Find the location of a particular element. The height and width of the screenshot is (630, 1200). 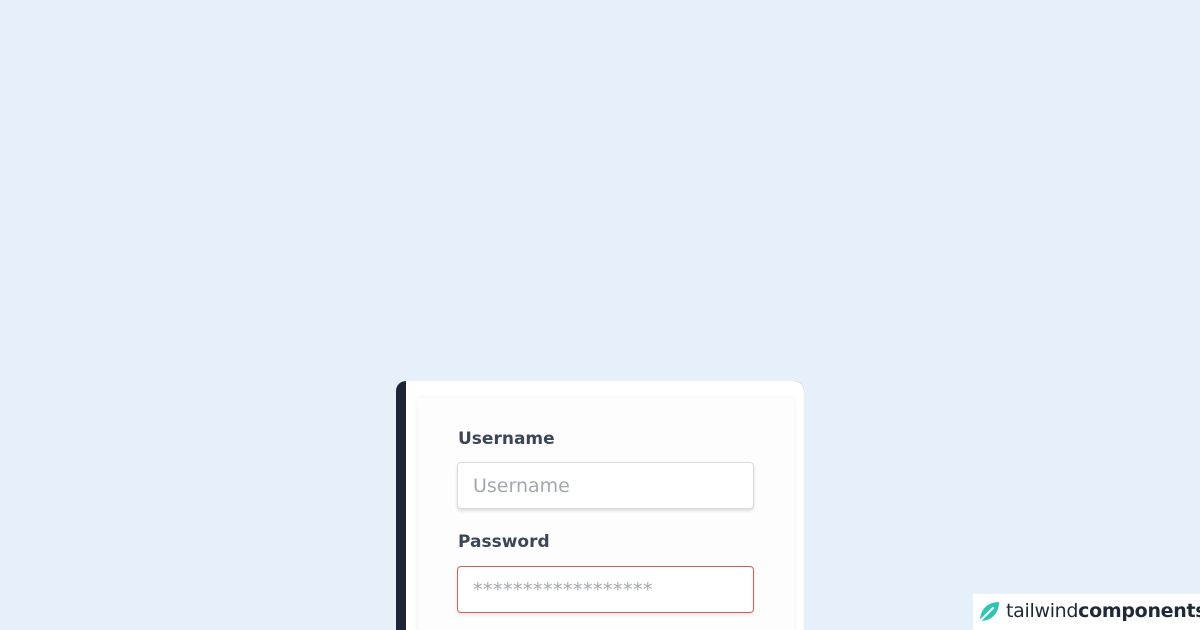

brand-name-light: tailwind is located at coordinates (1042, 611).